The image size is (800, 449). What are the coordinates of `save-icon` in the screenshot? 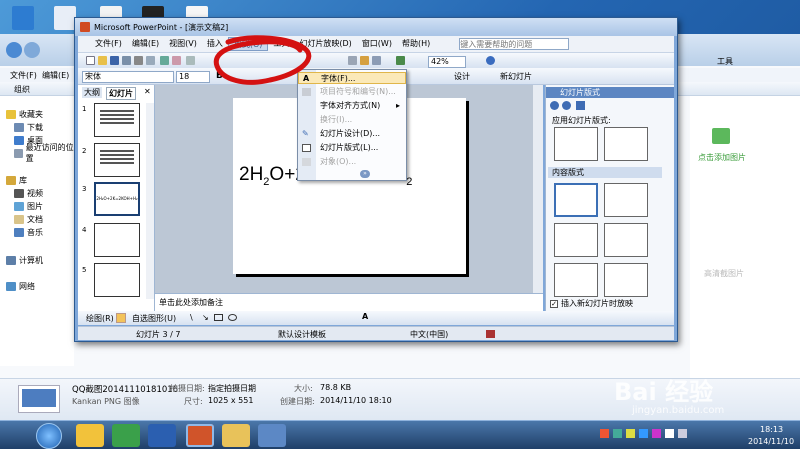 It's located at (114, 60).